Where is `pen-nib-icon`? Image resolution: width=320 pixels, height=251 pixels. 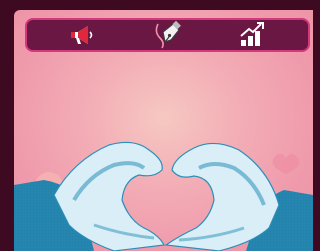
pen-nib-icon is located at coordinates (169, 34).